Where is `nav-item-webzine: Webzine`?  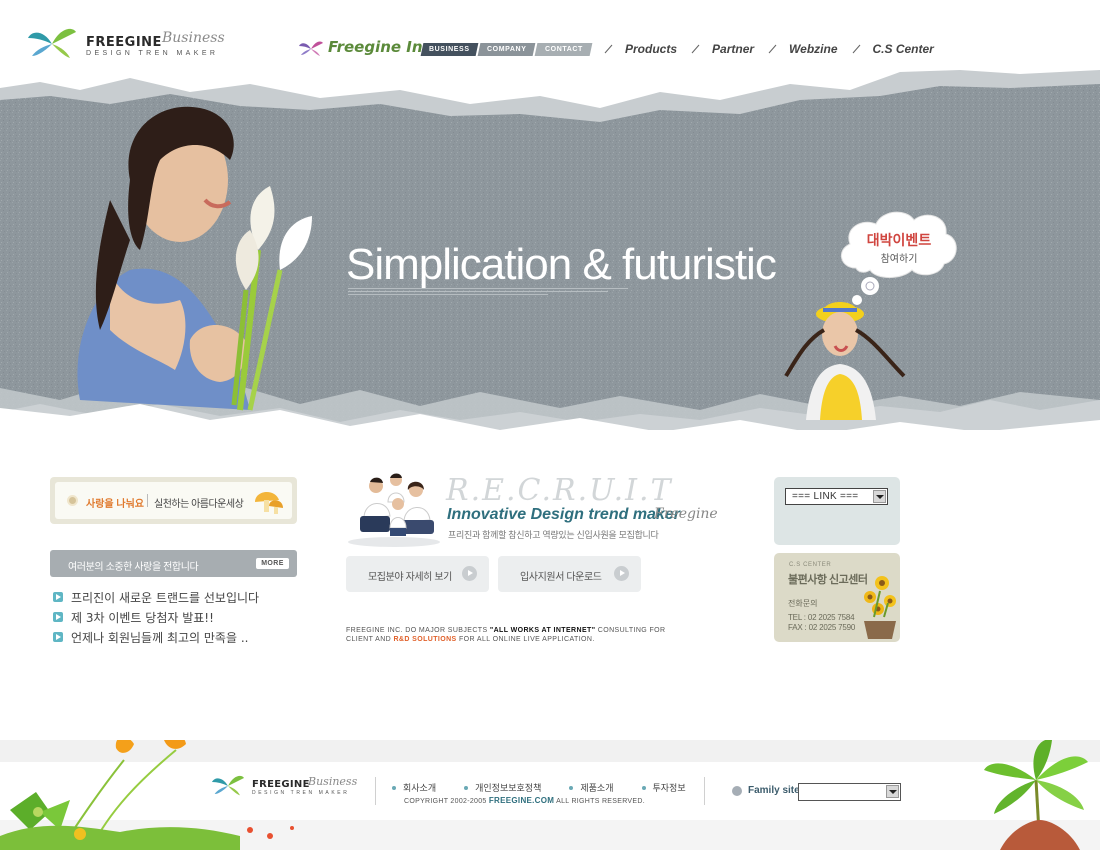 nav-item-webzine: Webzine is located at coordinates (803, 49).